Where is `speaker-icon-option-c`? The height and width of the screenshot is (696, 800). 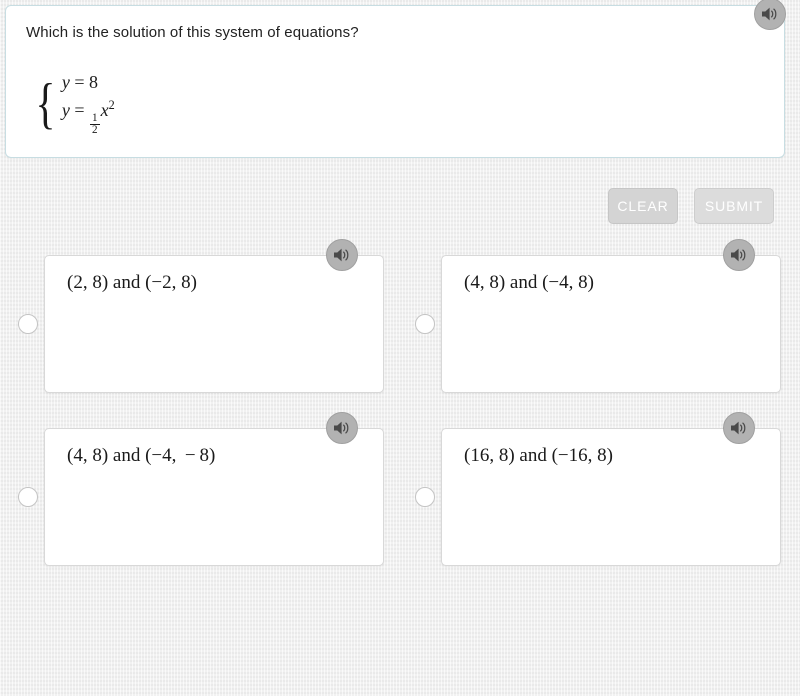
speaker-icon-option-c is located at coordinates (342, 428).